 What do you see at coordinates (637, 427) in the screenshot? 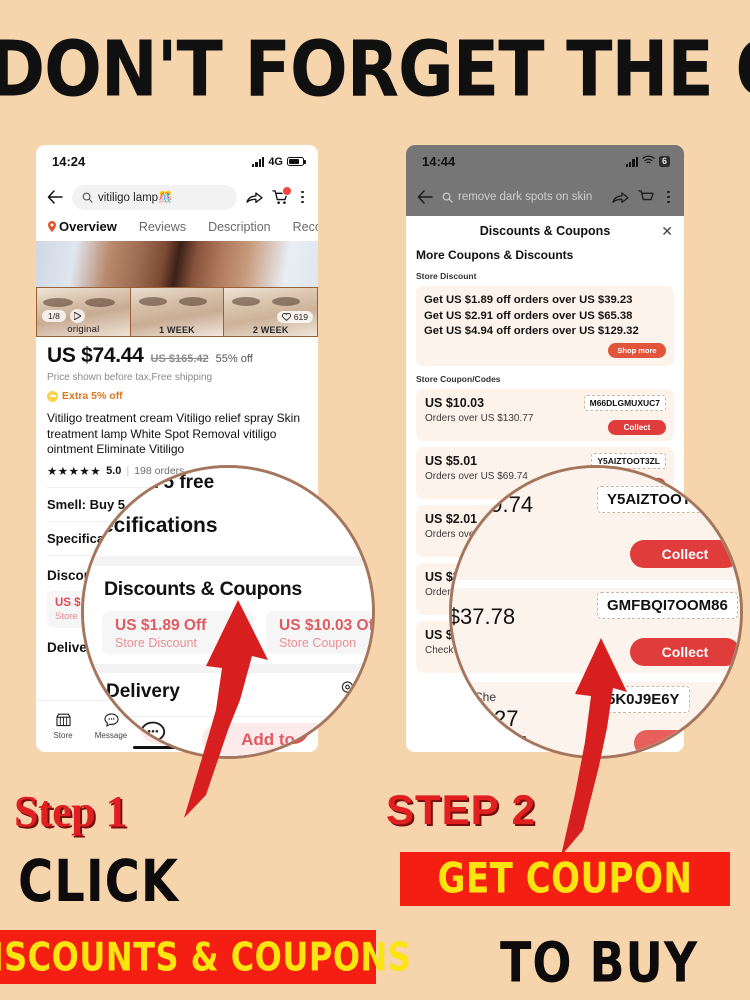
I see `collect-button: Collect` at bounding box center [637, 427].